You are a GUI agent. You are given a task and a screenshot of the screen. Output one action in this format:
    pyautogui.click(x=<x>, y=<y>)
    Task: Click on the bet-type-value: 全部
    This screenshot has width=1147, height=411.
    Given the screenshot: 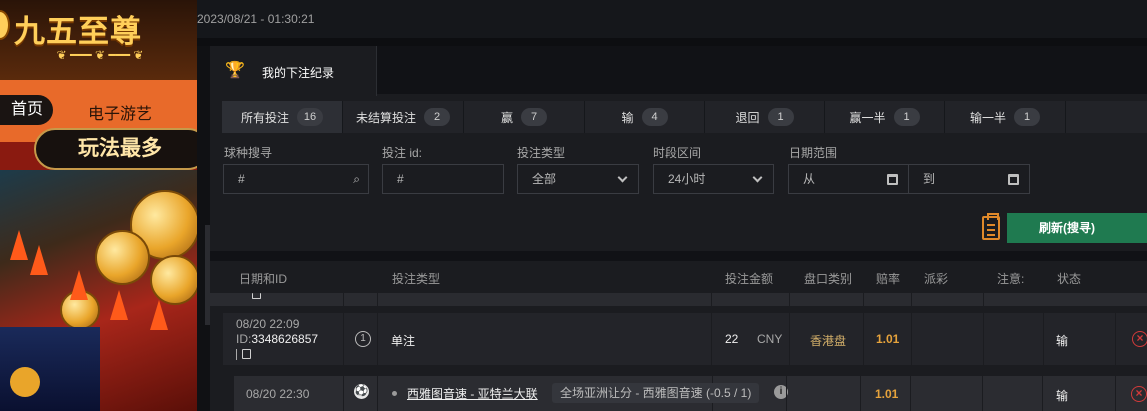 What is the action you would take?
    pyautogui.click(x=544, y=179)
    